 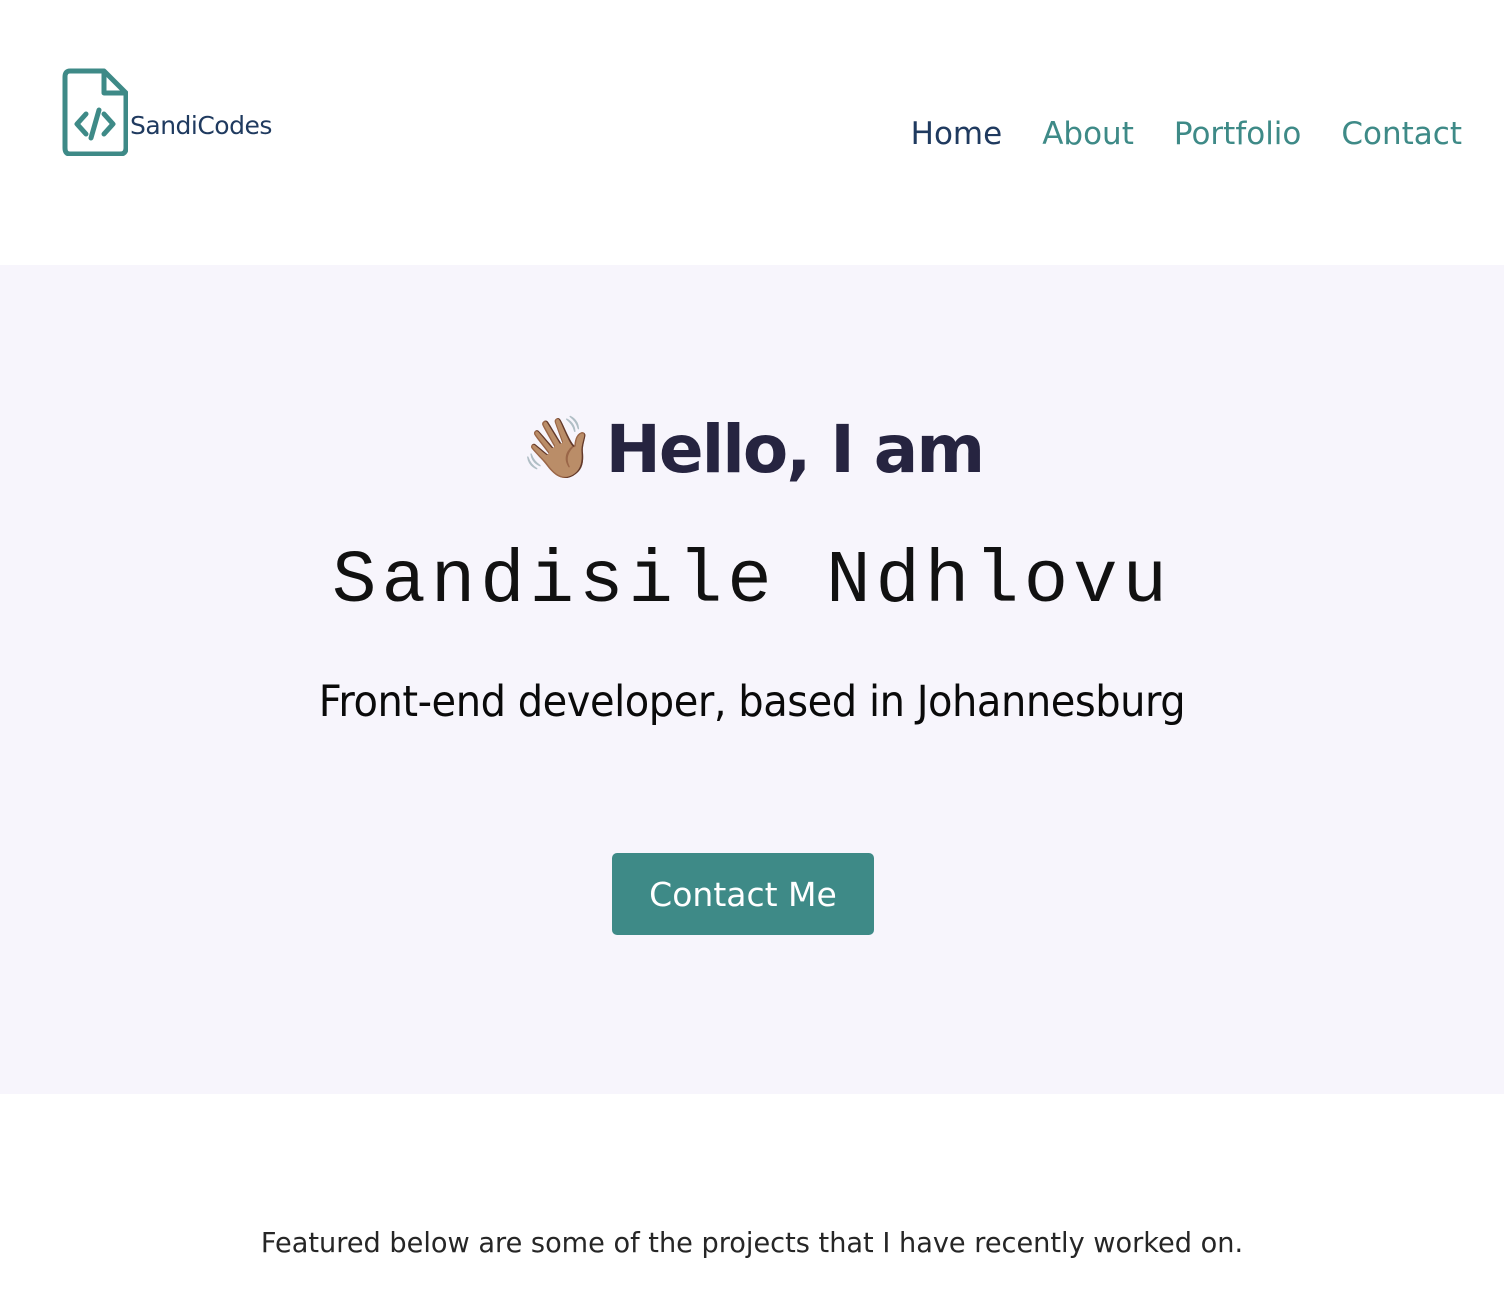 I want to click on contact-me-button: Contact Me, so click(x=743, y=894).